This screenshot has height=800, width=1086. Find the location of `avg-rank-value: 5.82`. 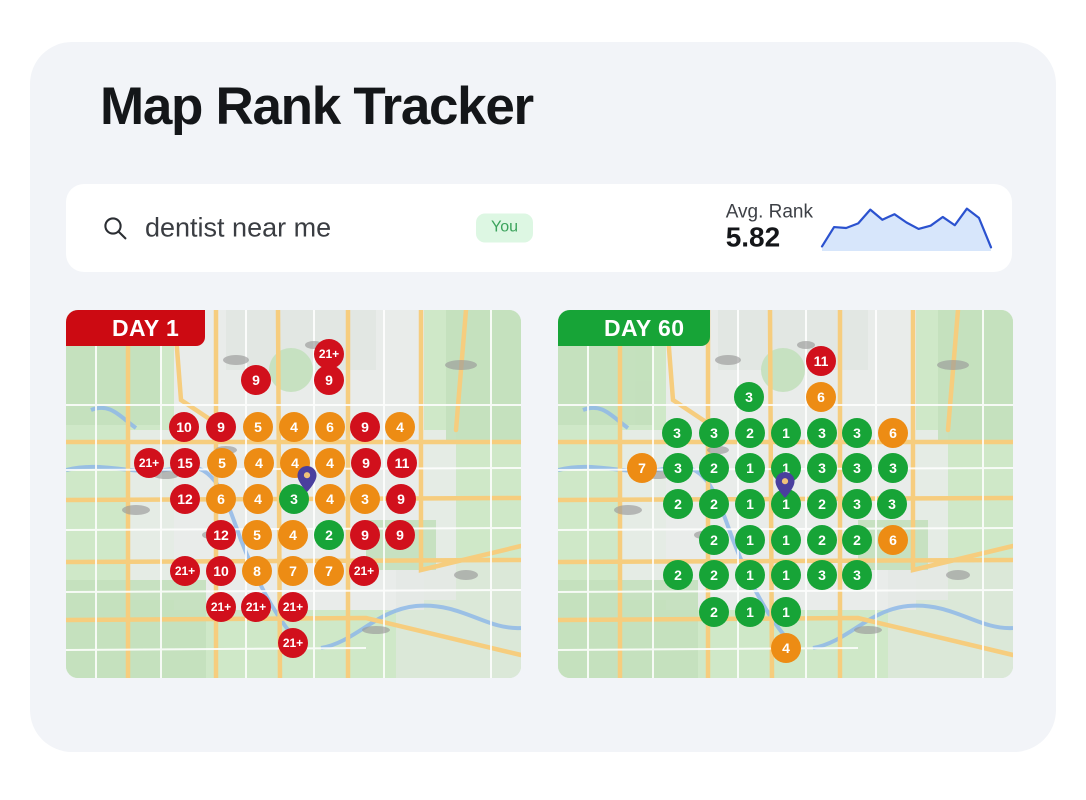

avg-rank-value: 5.82 is located at coordinates (753, 237).